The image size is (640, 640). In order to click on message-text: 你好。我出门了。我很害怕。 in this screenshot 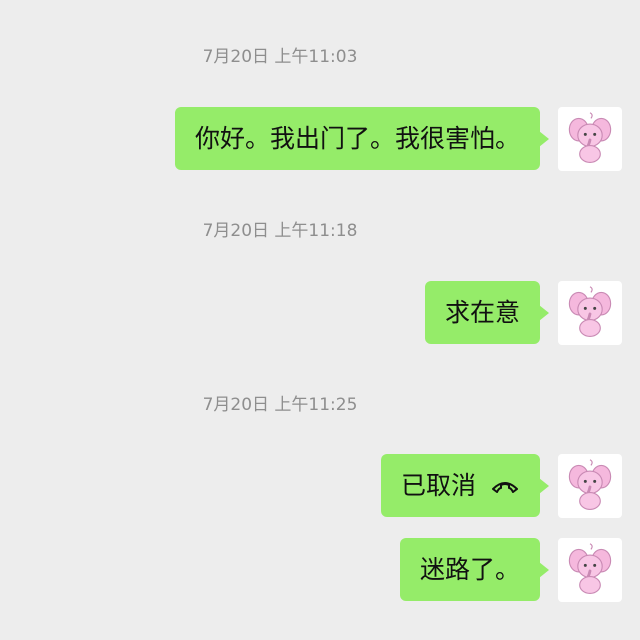, I will do `click(357, 138)`.